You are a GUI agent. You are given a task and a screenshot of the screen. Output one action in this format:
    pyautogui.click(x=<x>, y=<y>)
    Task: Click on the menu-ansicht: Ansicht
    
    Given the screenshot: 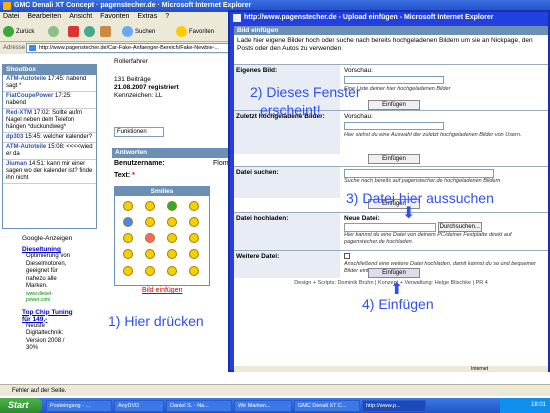 What is the action you would take?
    pyautogui.click(x=80, y=16)
    